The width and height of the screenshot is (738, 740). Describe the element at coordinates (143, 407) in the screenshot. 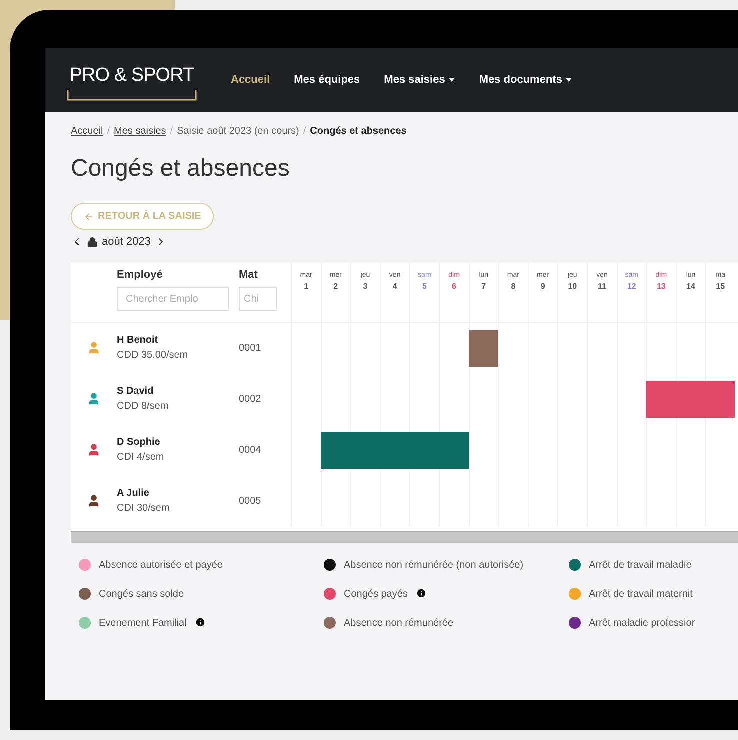

I see `employee-contract: CDD 8/sem` at that location.